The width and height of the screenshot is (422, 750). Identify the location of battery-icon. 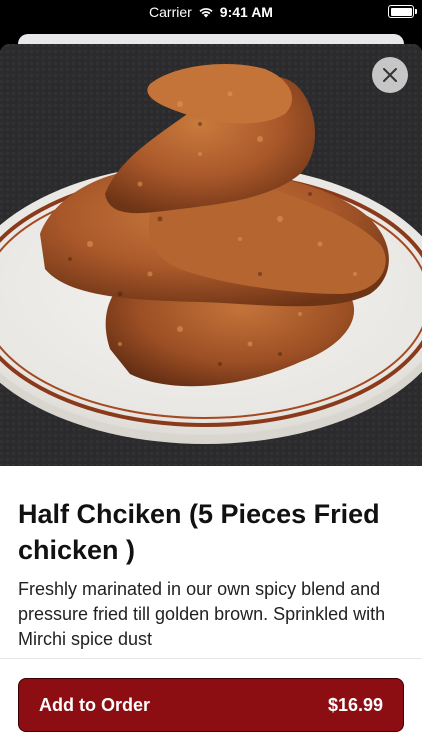
(402, 11).